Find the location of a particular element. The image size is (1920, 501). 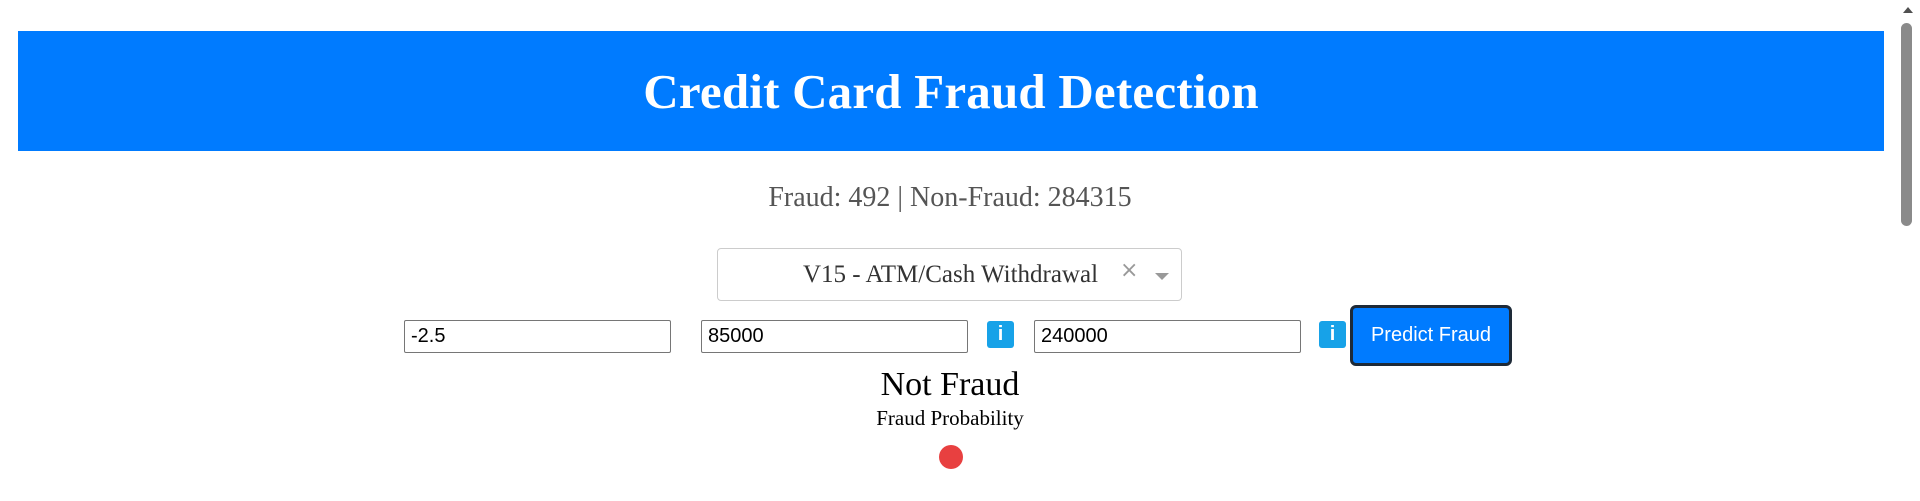

page-title: Credit Card Fraud Detection is located at coordinates (951, 91).